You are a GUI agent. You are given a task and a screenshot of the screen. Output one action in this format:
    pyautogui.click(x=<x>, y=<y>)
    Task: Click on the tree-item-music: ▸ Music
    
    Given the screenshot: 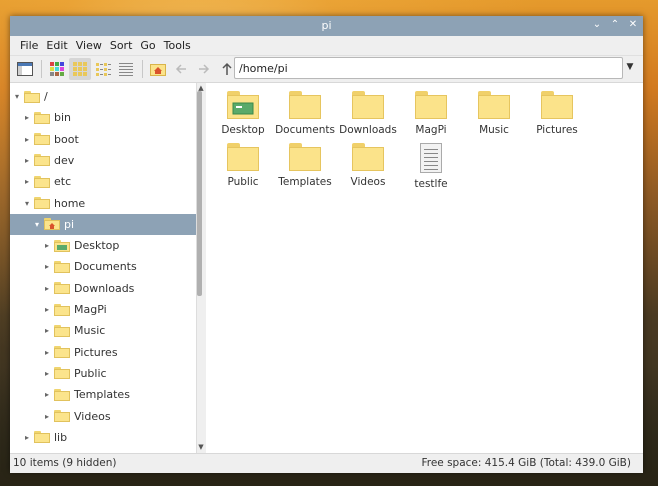 What is the action you would take?
    pyautogui.click(x=103, y=330)
    